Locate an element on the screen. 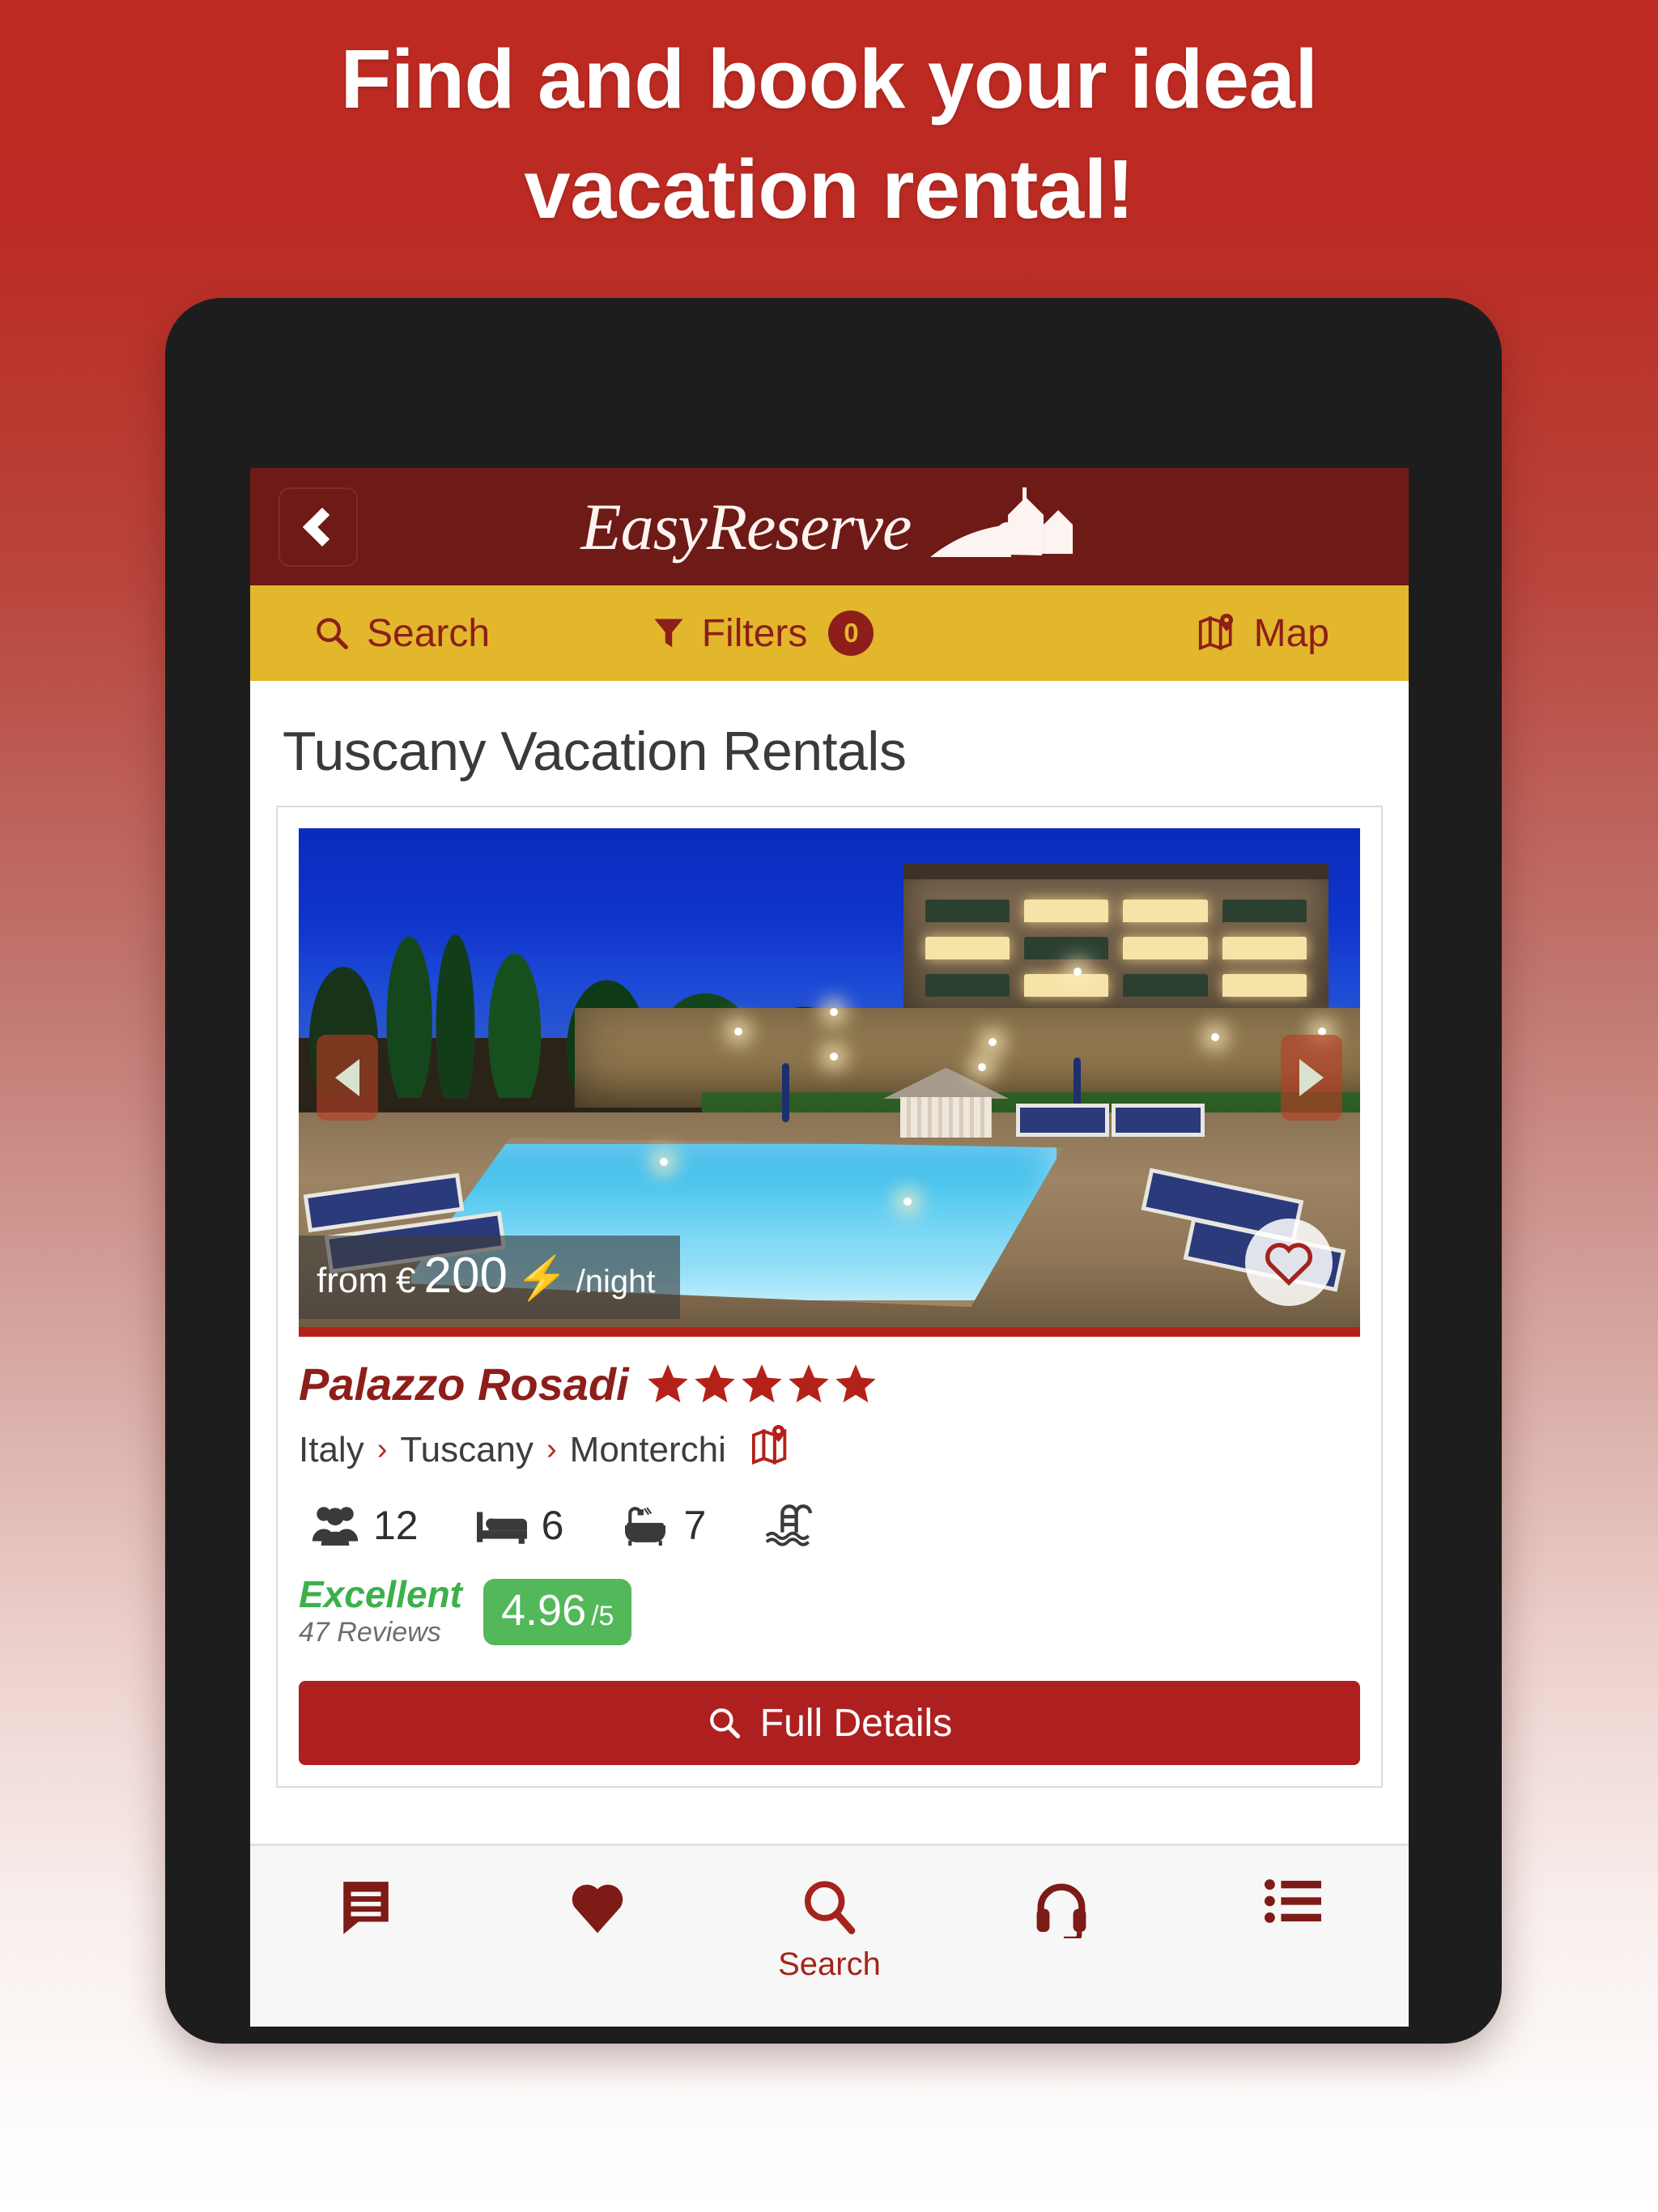 The width and height of the screenshot is (1658, 2212). heart-filled-icon is located at coordinates (597, 1909).